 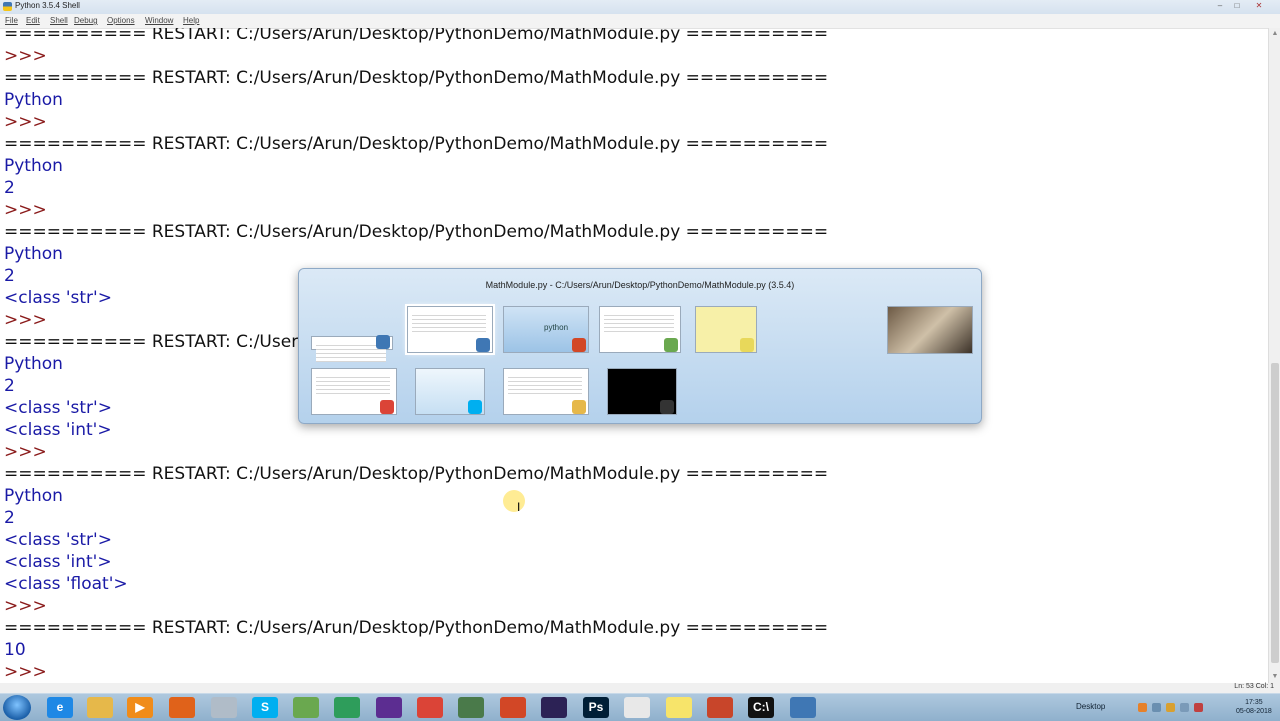 What do you see at coordinates (1142, 707) in the screenshot?
I see `tray-app-icon` at bounding box center [1142, 707].